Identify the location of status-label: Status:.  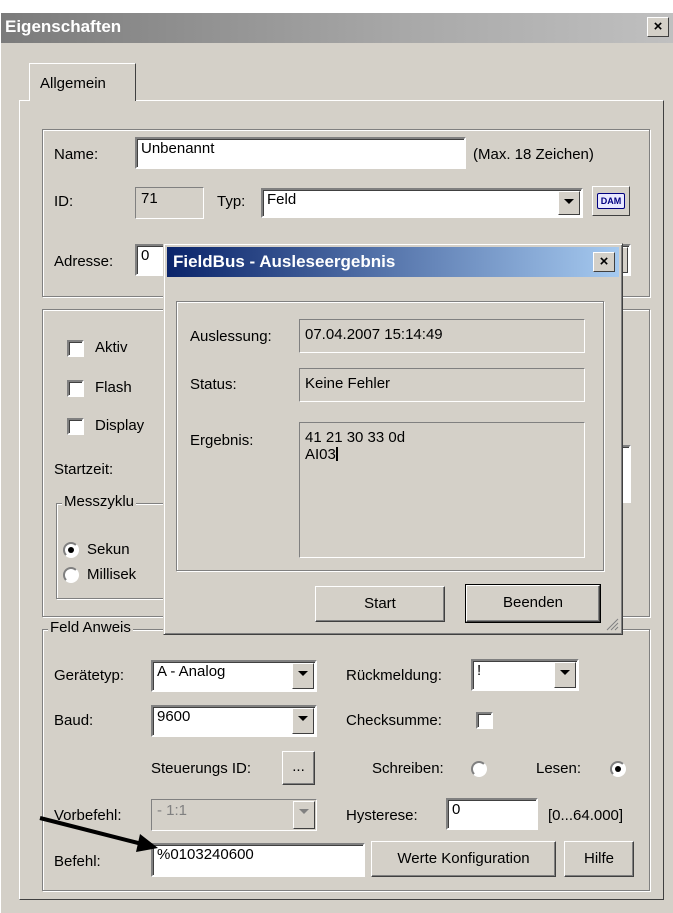
(213, 384).